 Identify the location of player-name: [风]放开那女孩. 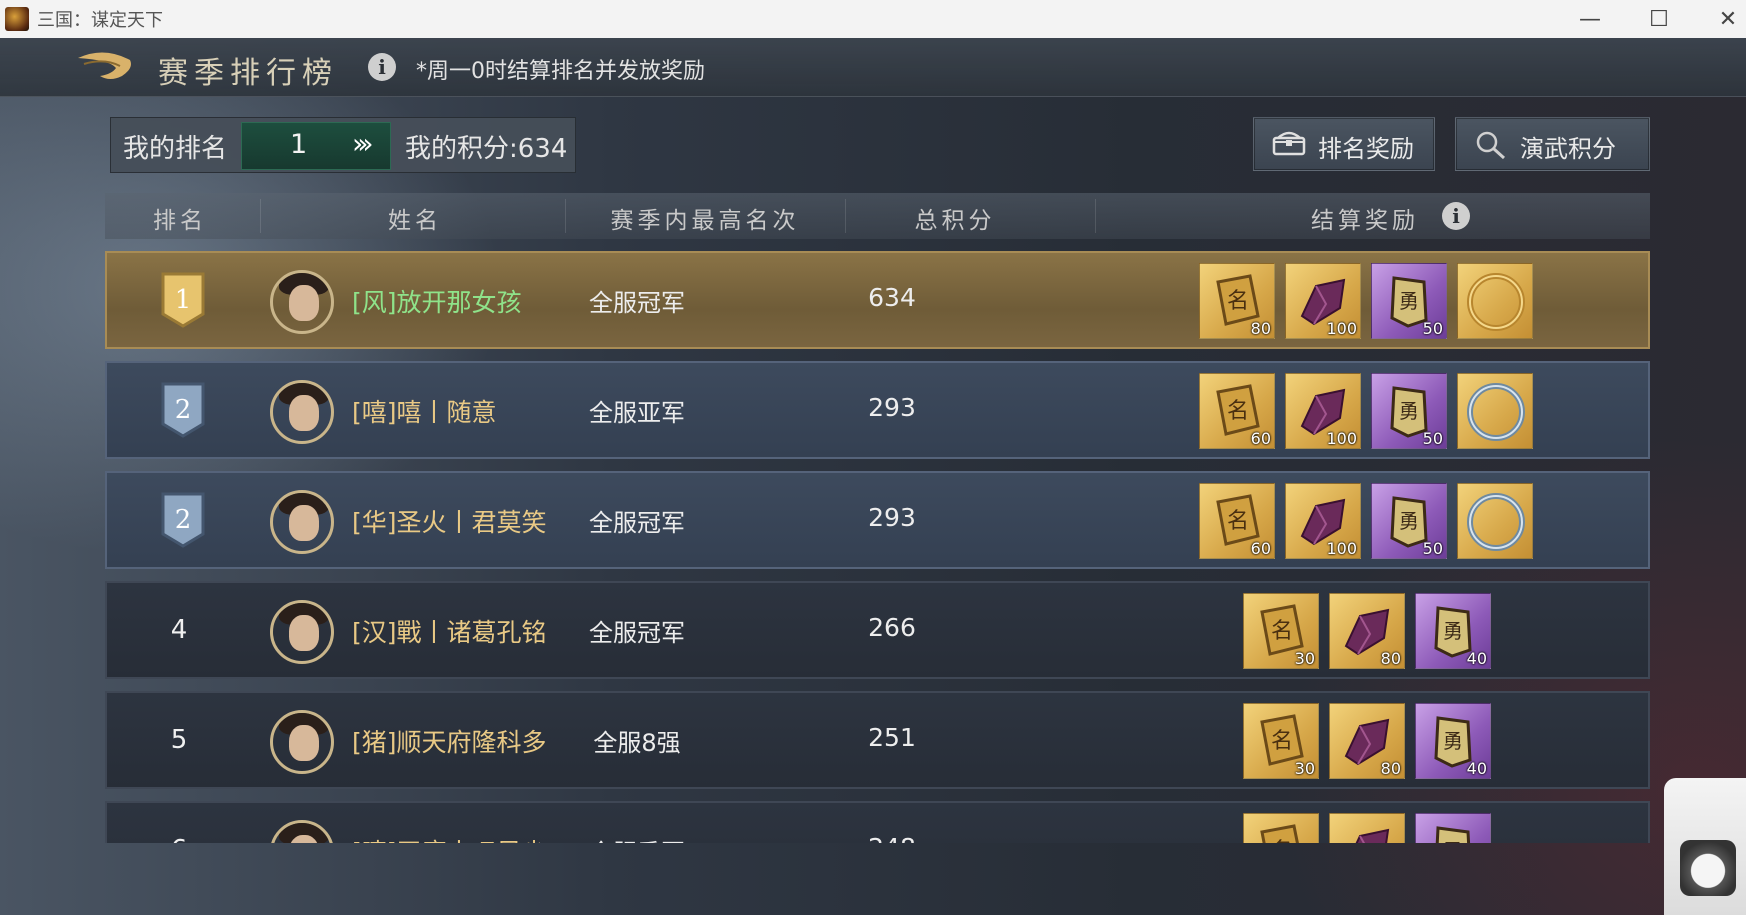
(437, 301).